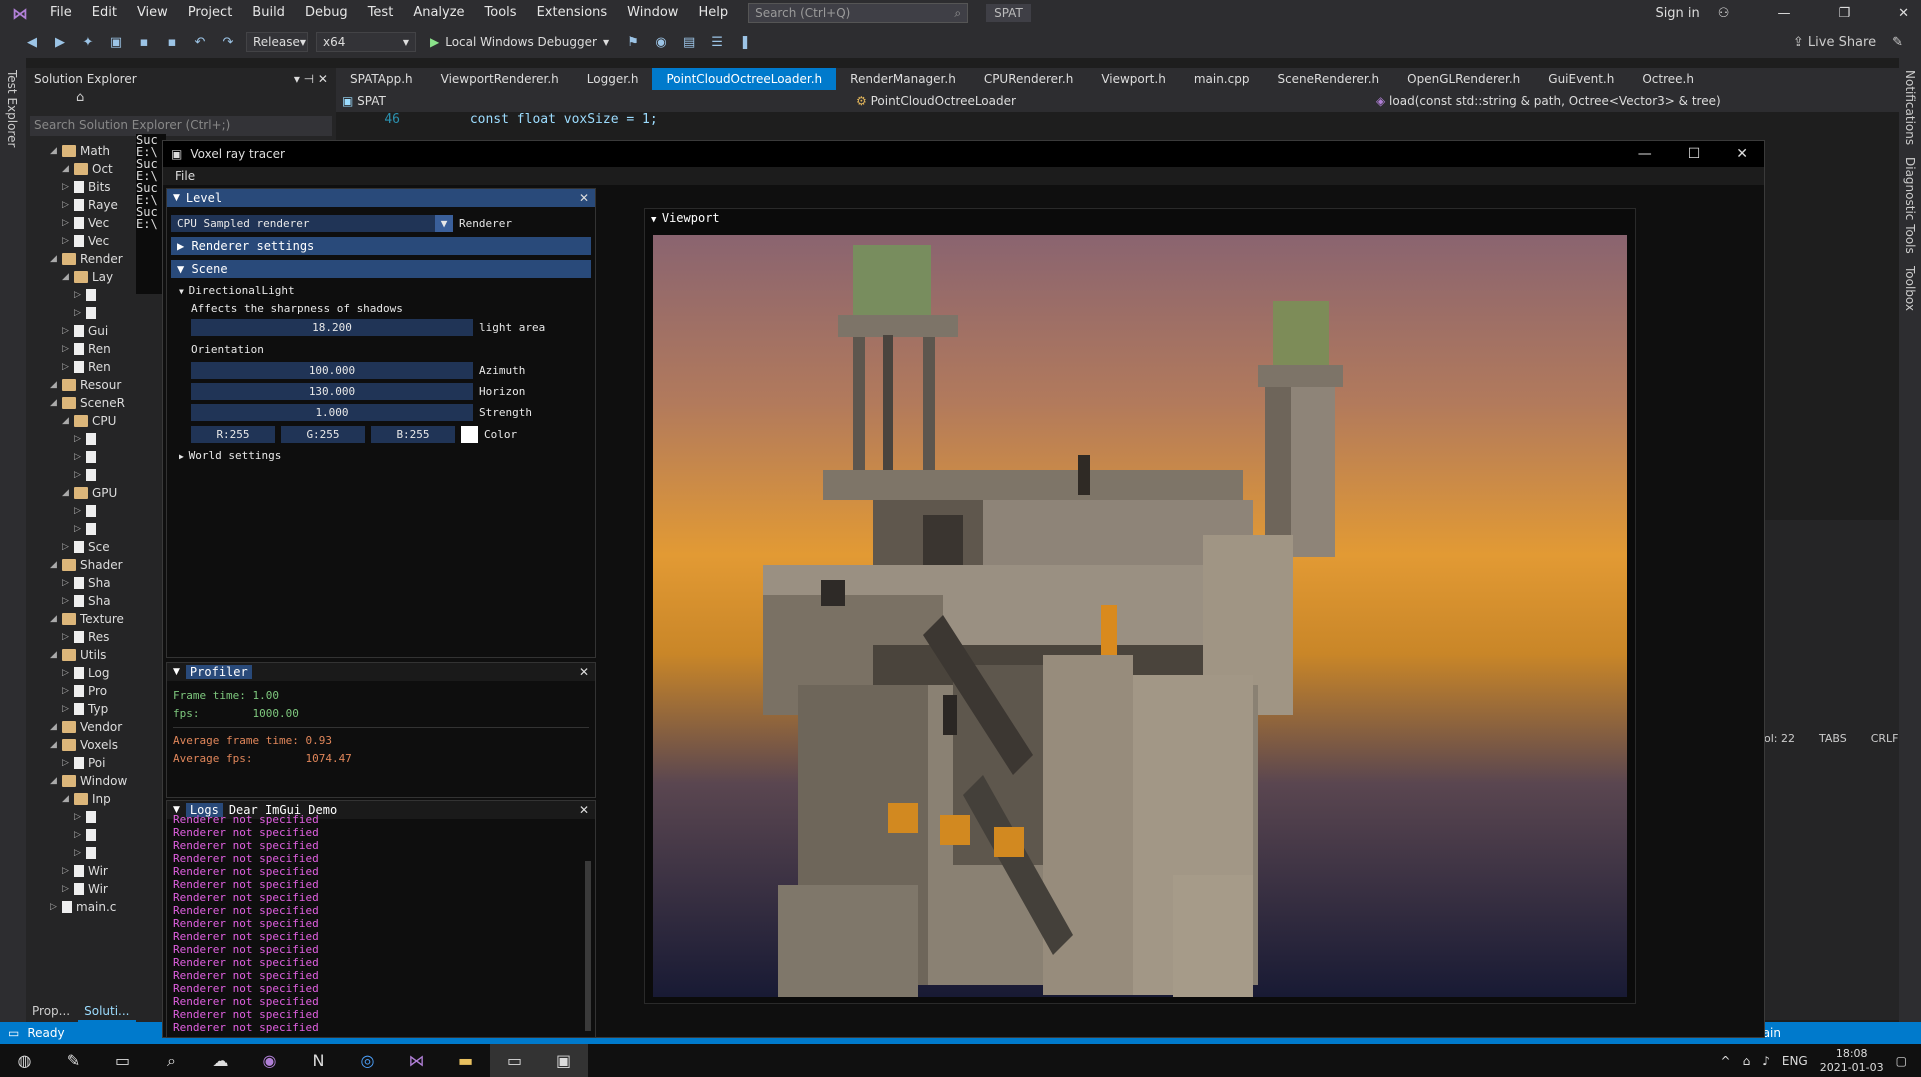 The height and width of the screenshot is (1077, 1921). Describe the element at coordinates (1694, 154) in the screenshot. I see `app-maximize-button: ☐` at that location.